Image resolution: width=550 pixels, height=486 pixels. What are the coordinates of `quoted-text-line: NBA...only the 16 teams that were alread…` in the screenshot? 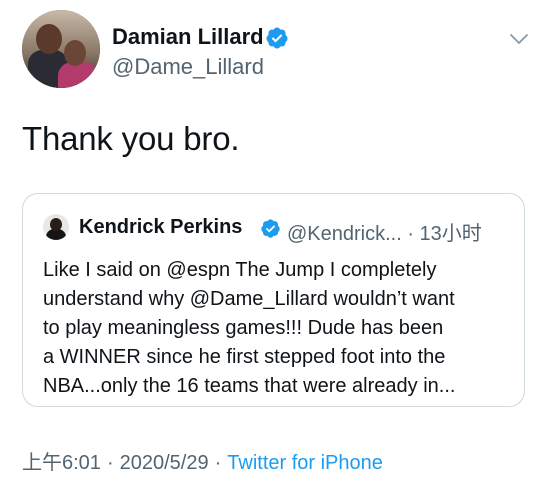 It's located at (249, 386).